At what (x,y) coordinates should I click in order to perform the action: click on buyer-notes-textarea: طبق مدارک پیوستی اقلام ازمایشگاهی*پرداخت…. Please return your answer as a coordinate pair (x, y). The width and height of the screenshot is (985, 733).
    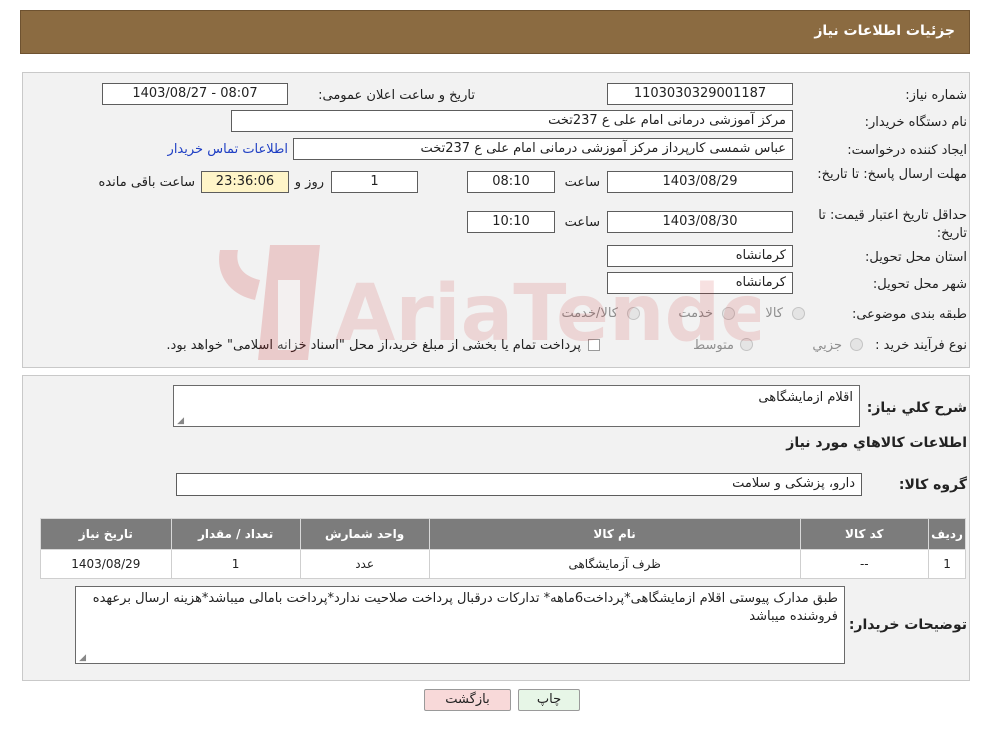
    Looking at the image, I should click on (460, 625).